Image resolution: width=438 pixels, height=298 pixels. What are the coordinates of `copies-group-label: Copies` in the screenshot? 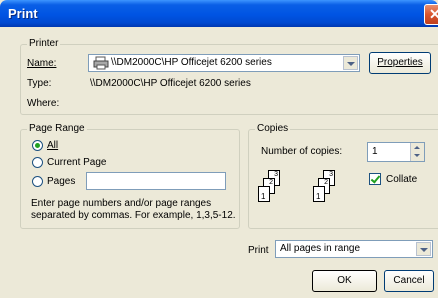 It's located at (273, 129).